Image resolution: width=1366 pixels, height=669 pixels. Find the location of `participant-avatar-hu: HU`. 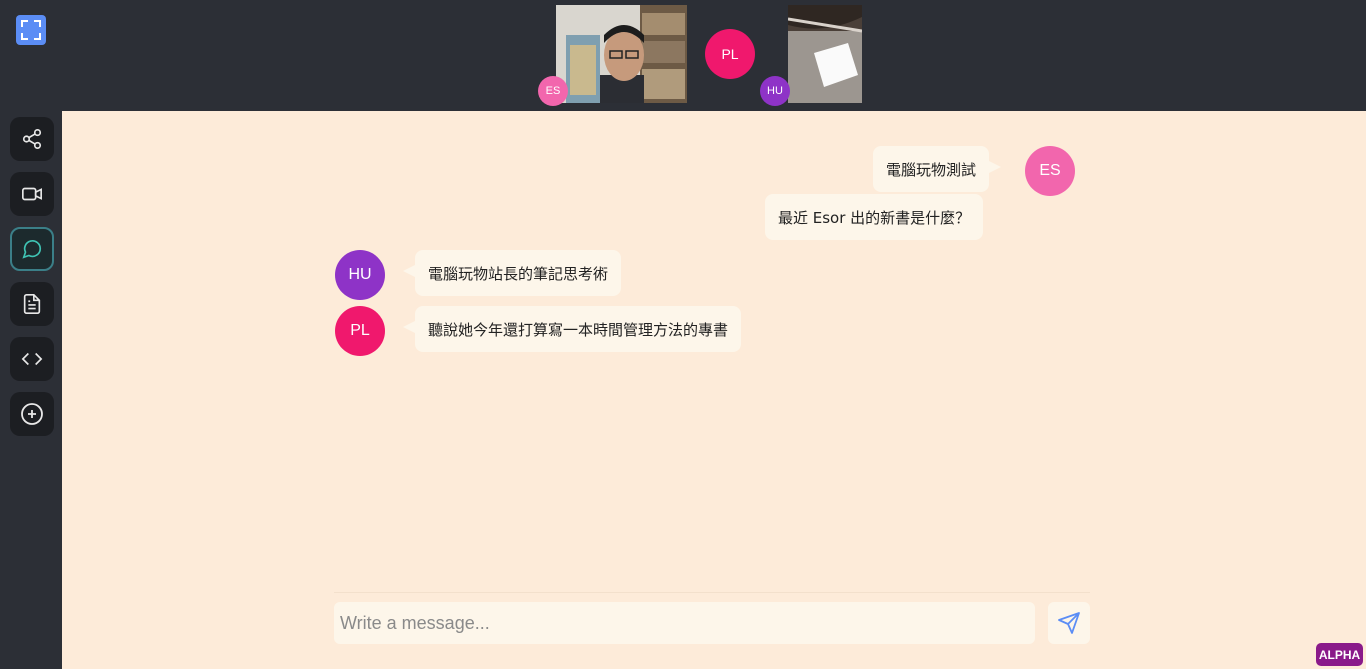

participant-avatar-hu: HU is located at coordinates (775, 91).